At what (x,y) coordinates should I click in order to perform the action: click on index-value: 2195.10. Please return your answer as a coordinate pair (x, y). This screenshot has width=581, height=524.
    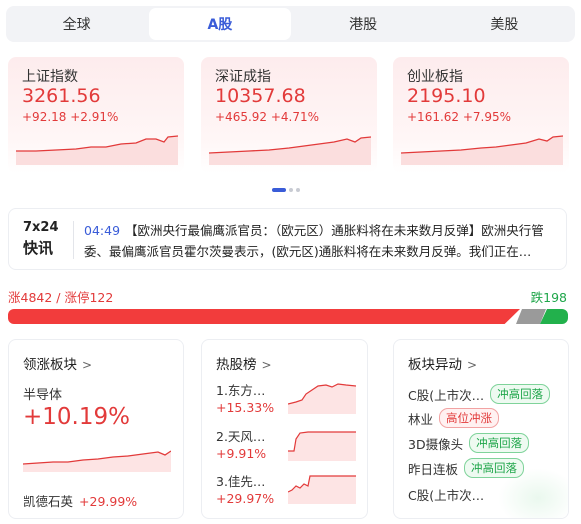
    Looking at the image, I should click on (446, 96).